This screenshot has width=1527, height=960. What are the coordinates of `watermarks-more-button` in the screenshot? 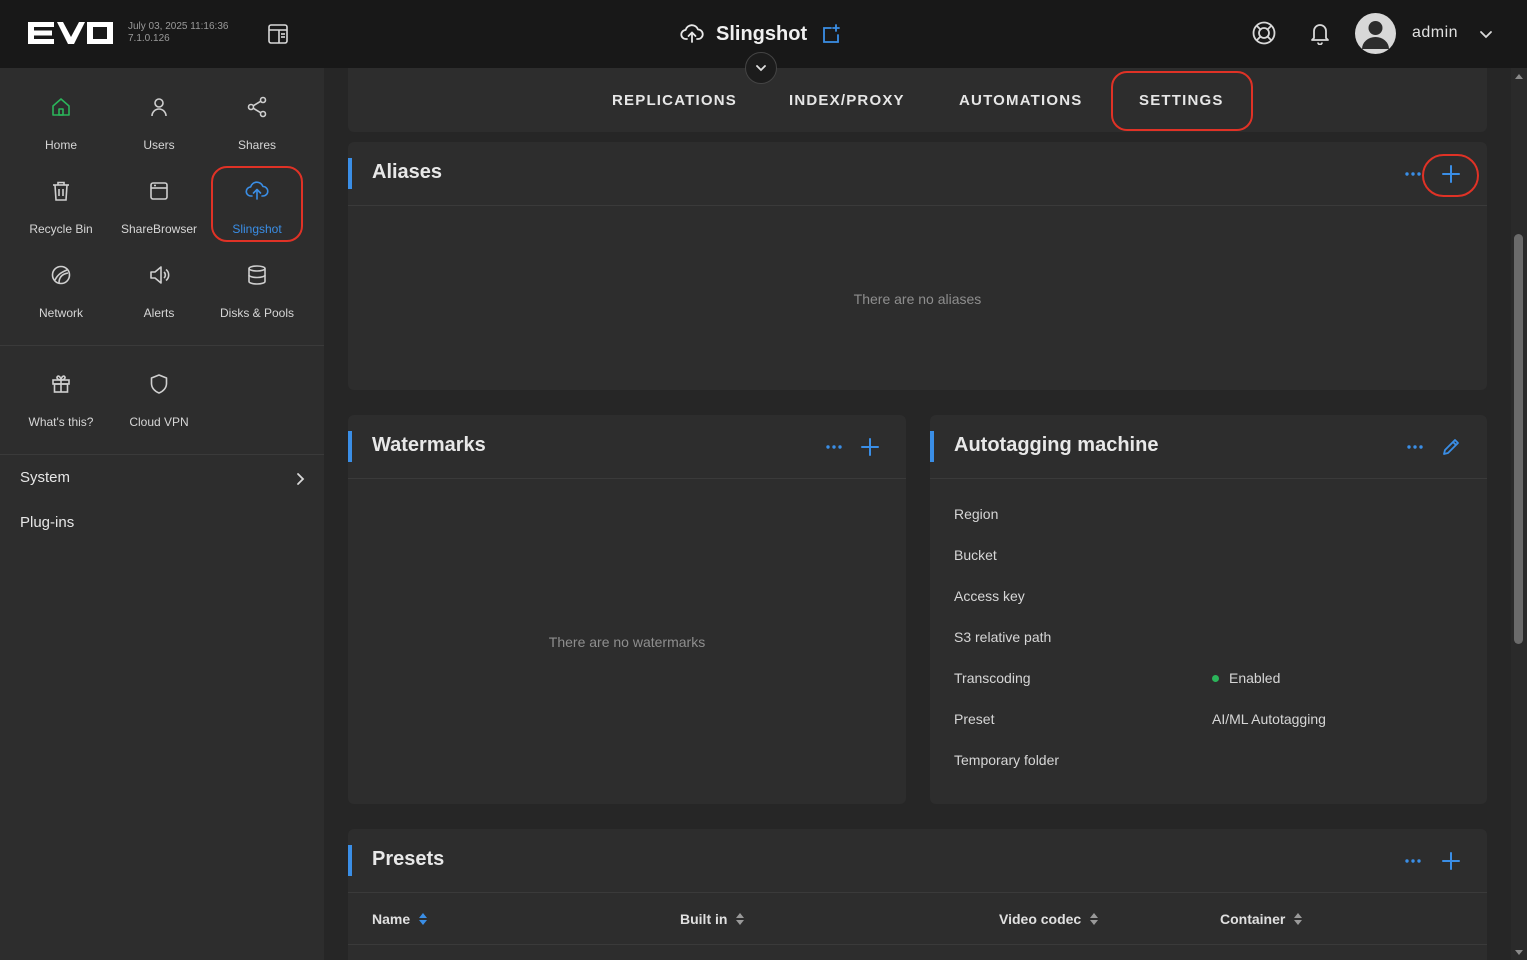 It's located at (834, 447).